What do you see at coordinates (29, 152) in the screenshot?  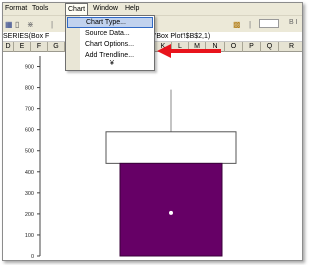 I see `y-tick-label: 500` at bounding box center [29, 152].